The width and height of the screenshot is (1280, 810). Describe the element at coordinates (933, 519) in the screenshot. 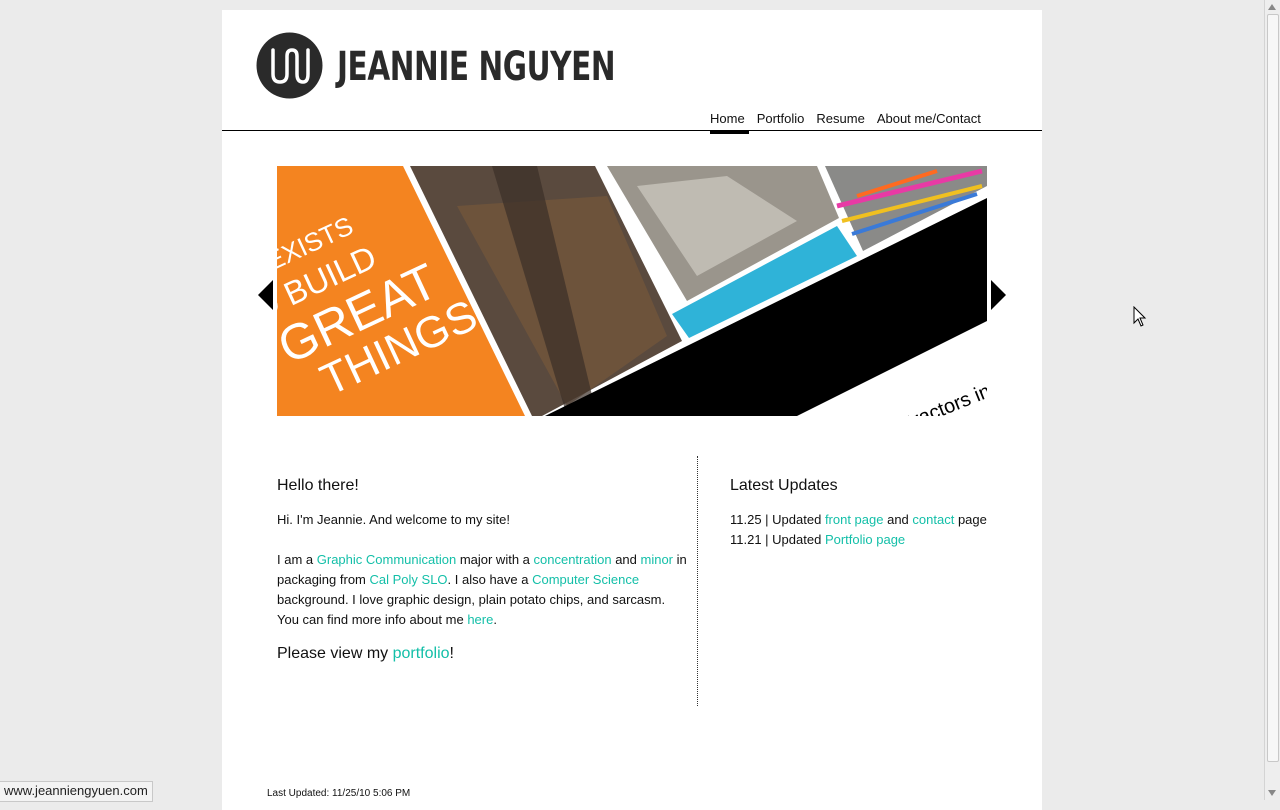

I see `link-contact: contact` at that location.